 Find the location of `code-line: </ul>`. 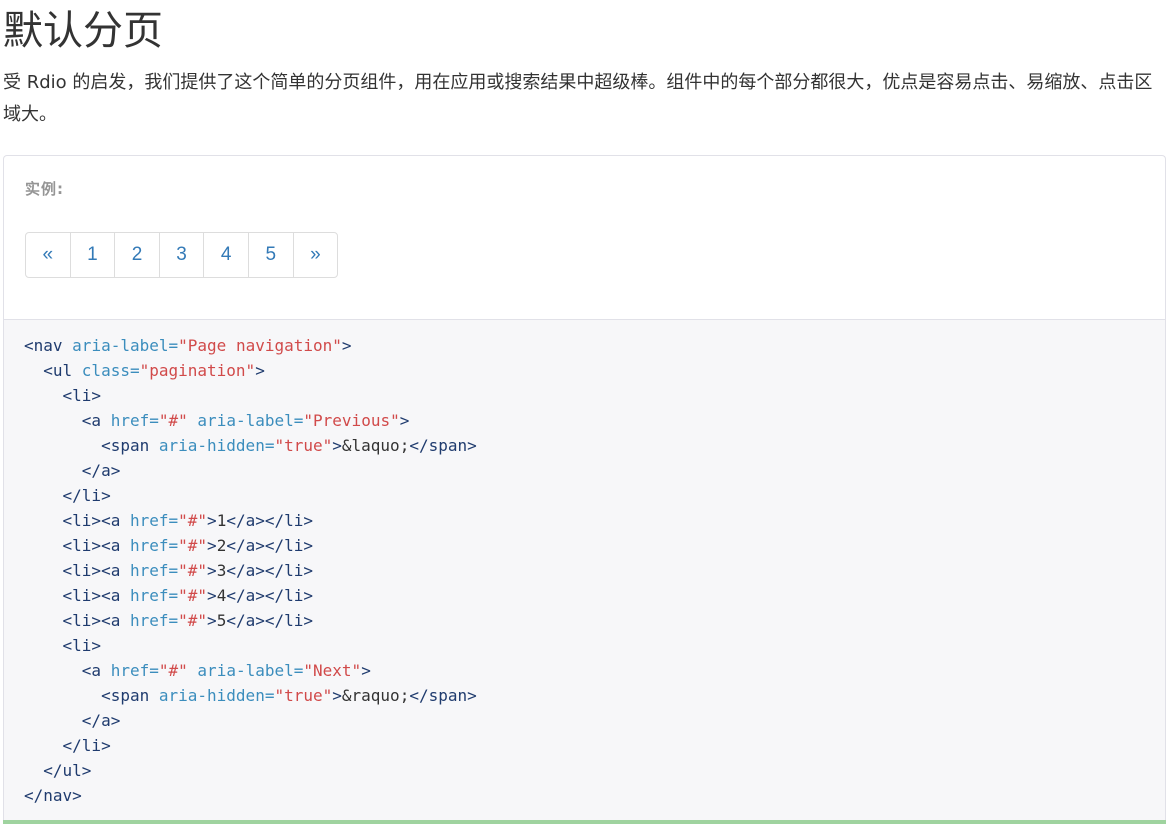

code-line: </ul> is located at coordinates (250, 770).